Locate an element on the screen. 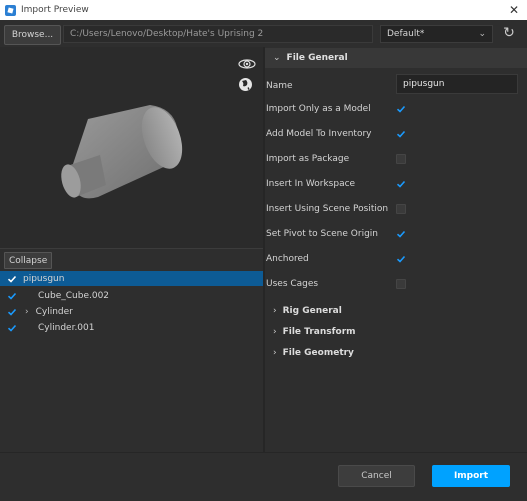  prop-label: Name is located at coordinates (279, 86).